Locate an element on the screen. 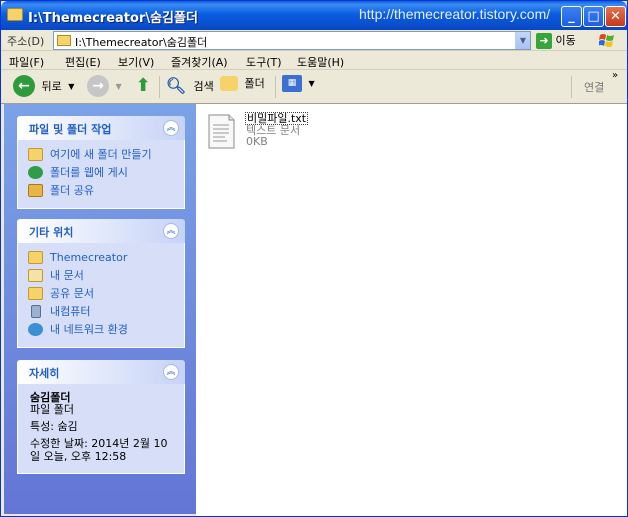  other-places-title: 기타 위치 is located at coordinates (51, 232).